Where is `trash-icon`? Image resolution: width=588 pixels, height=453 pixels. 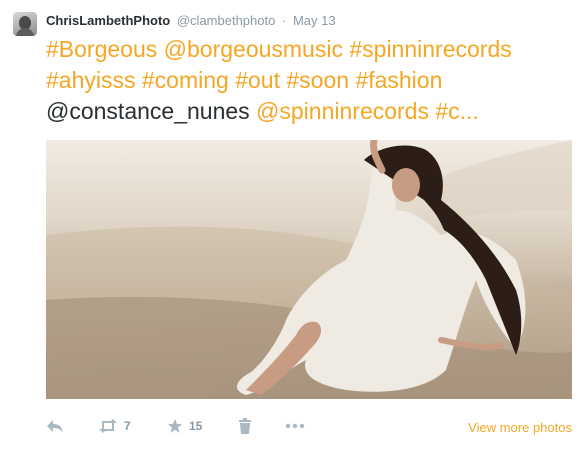 trash-icon is located at coordinates (245, 426).